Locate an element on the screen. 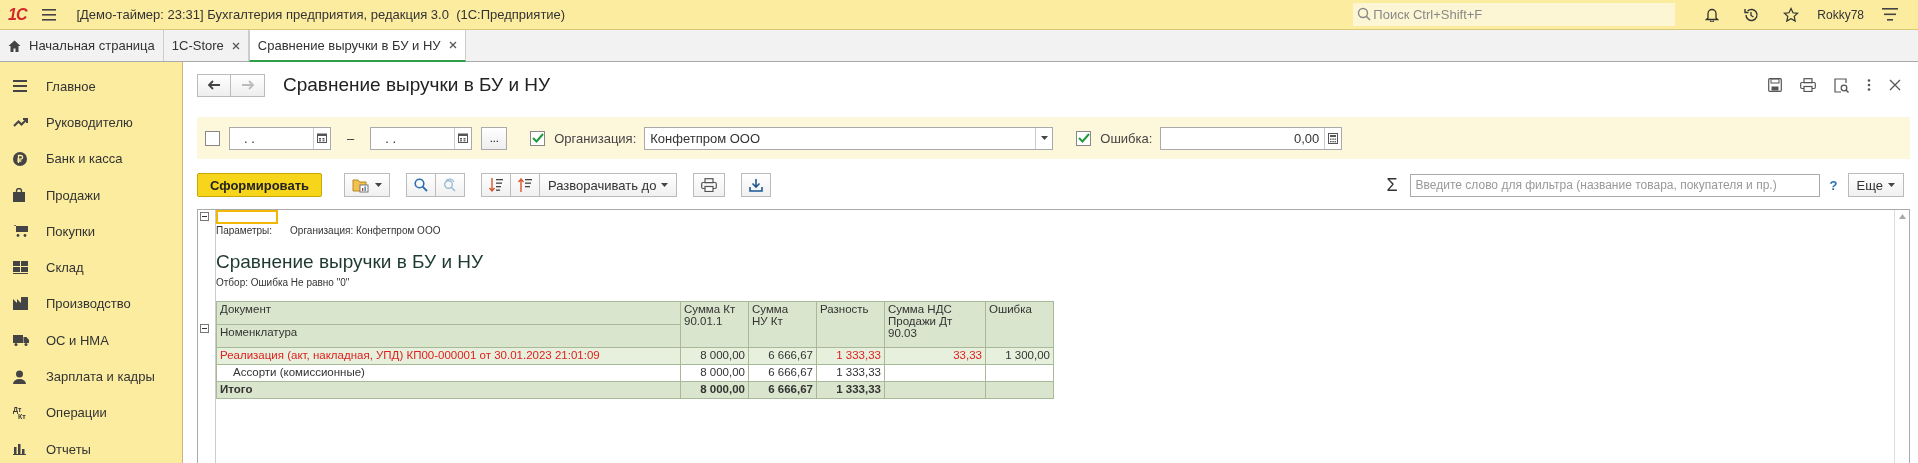 This screenshot has width=1918, height=463. download-icon is located at coordinates (756, 185).